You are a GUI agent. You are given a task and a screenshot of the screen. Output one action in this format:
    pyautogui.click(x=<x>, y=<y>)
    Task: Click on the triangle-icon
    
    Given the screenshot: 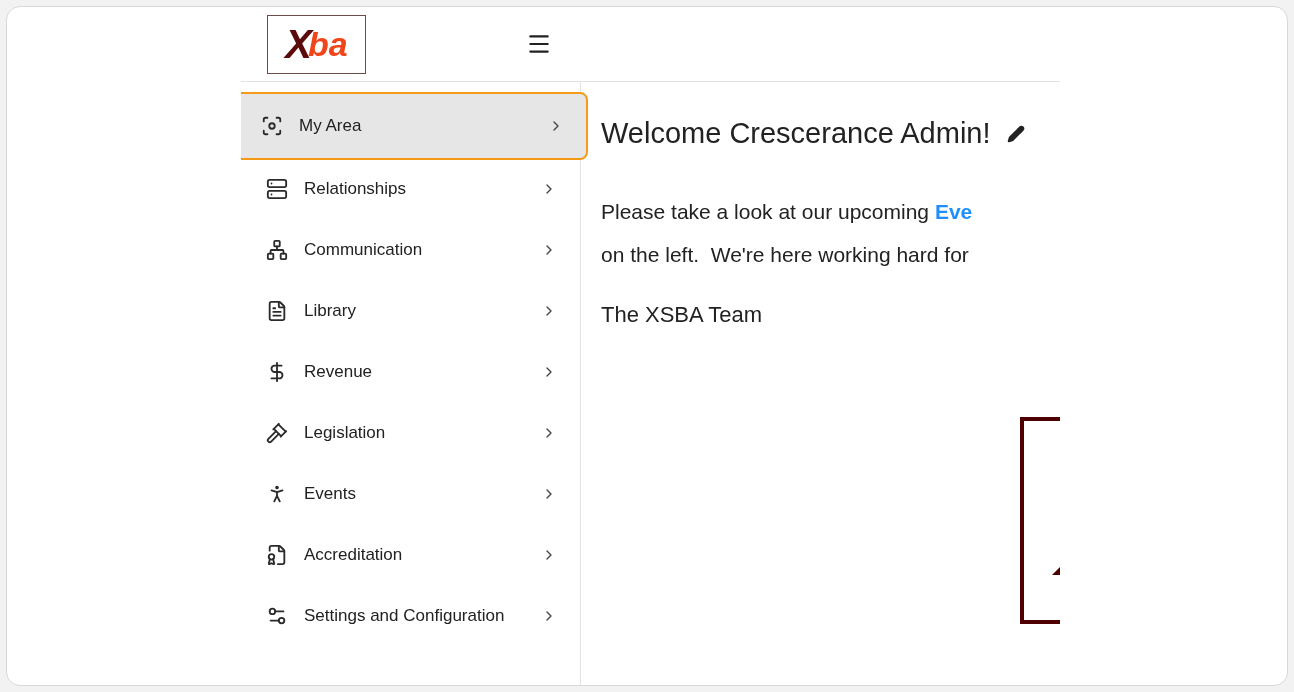 What is the action you would take?
    pyautogui.click(x=1056, y=570)
    